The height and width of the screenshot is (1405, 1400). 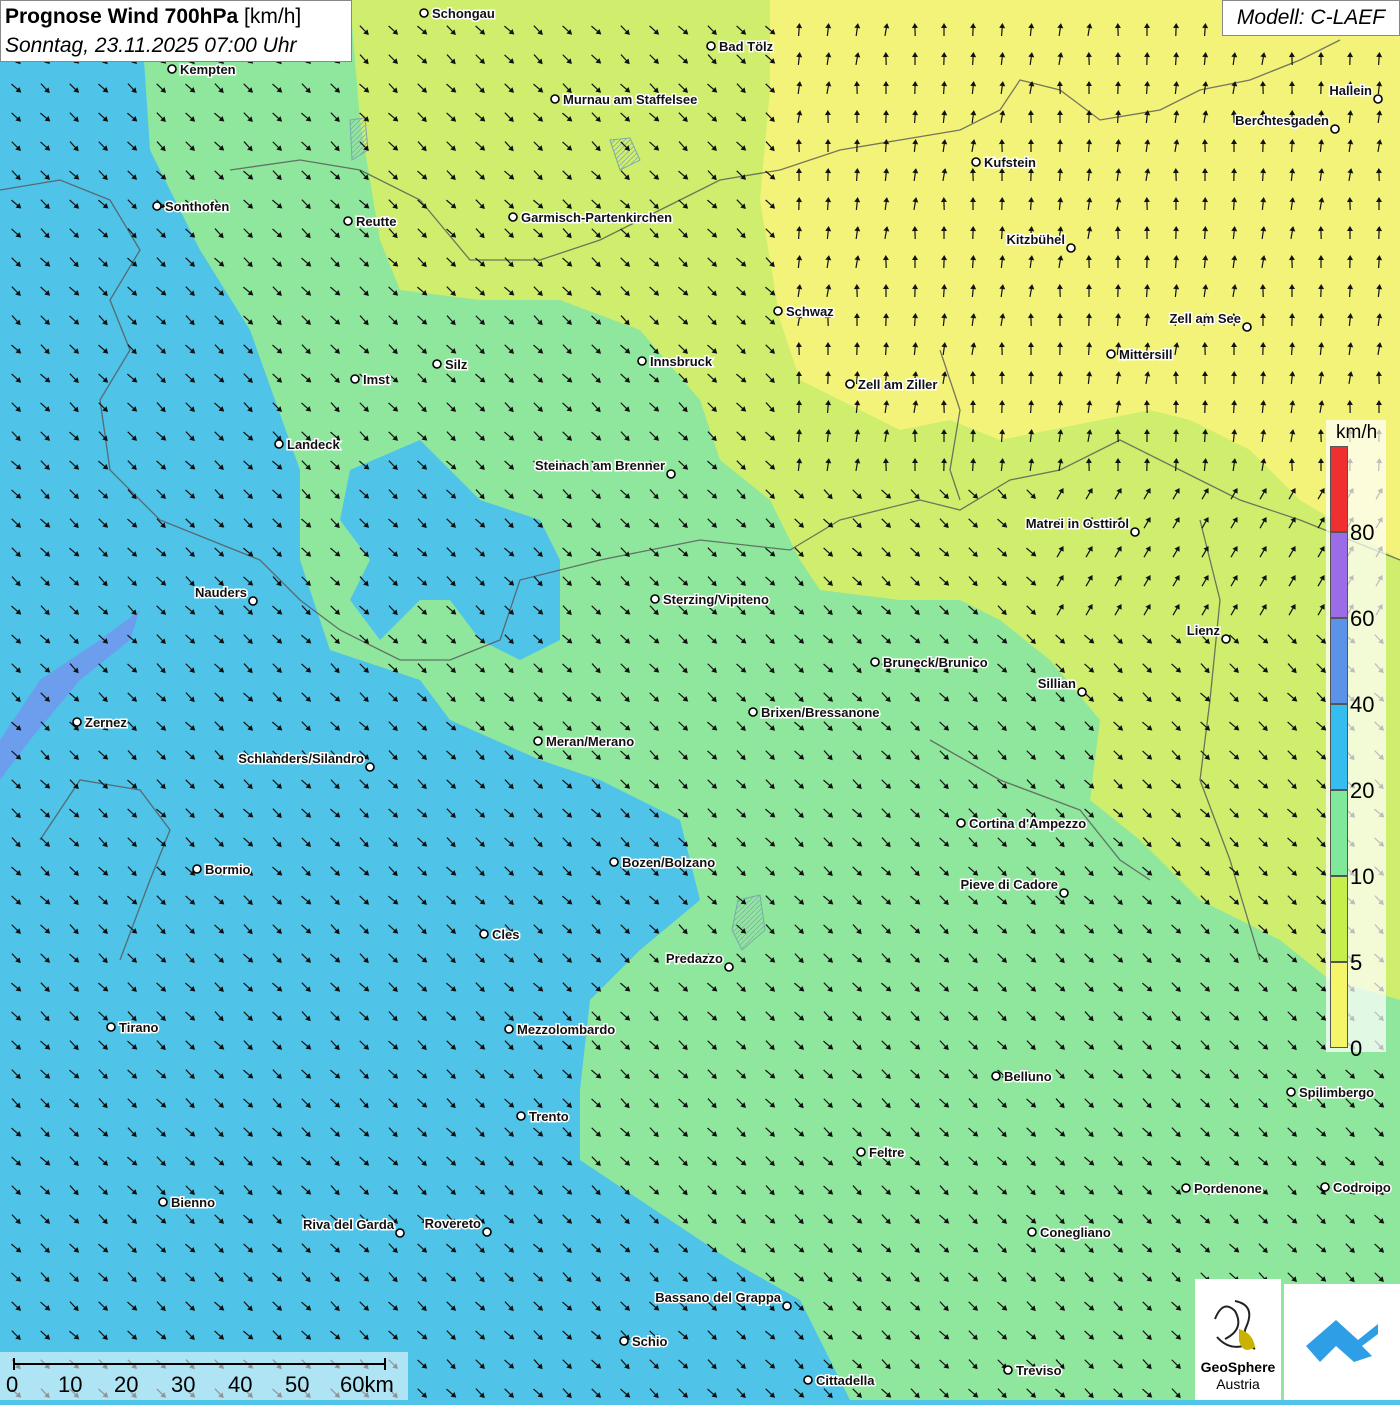 I want to click on city-label: Tirano, so click(x=139, y=1027).